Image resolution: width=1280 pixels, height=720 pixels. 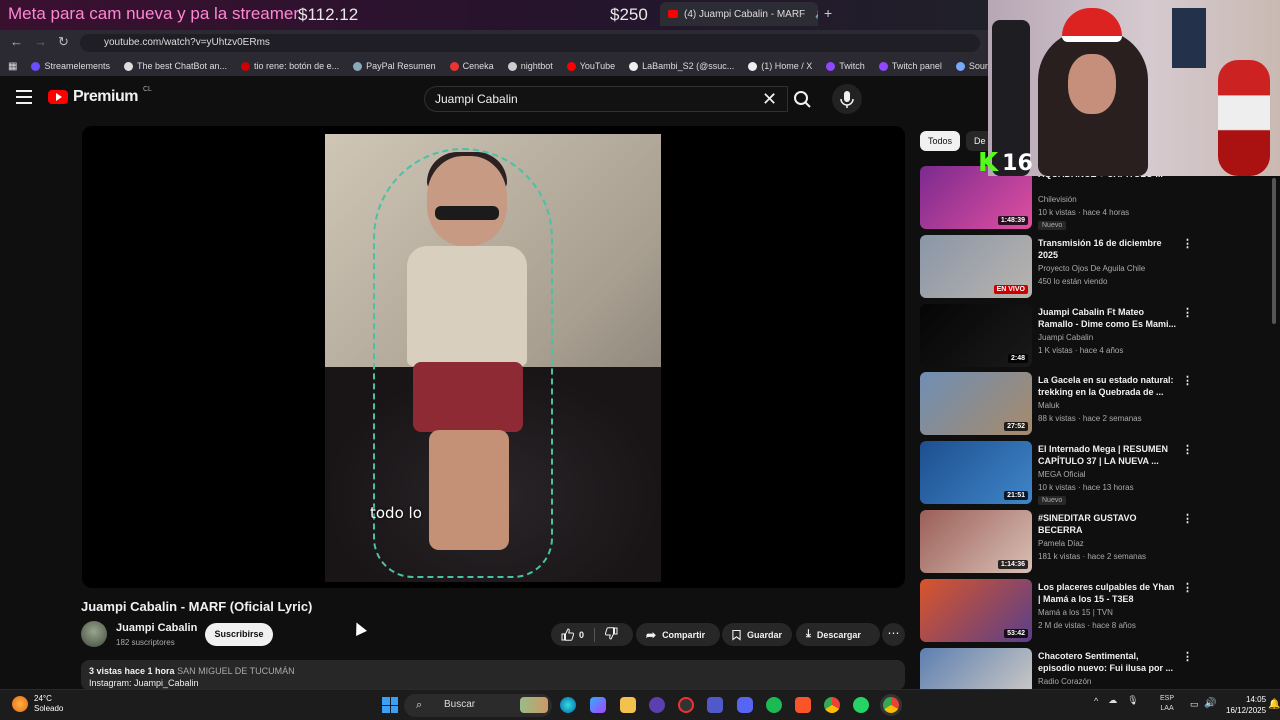 I want to click on channel-avatar, so click(x=94, y=634).